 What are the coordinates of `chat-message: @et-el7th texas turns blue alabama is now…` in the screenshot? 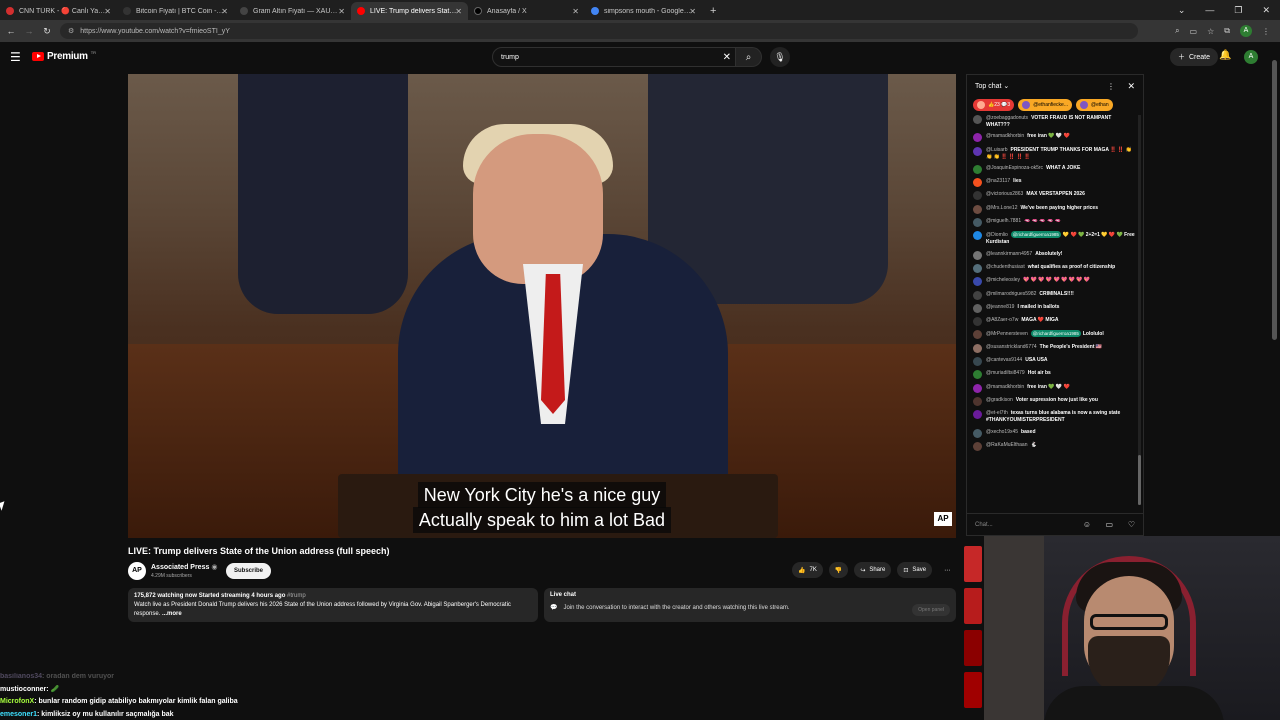 It's located at (1054, 417).